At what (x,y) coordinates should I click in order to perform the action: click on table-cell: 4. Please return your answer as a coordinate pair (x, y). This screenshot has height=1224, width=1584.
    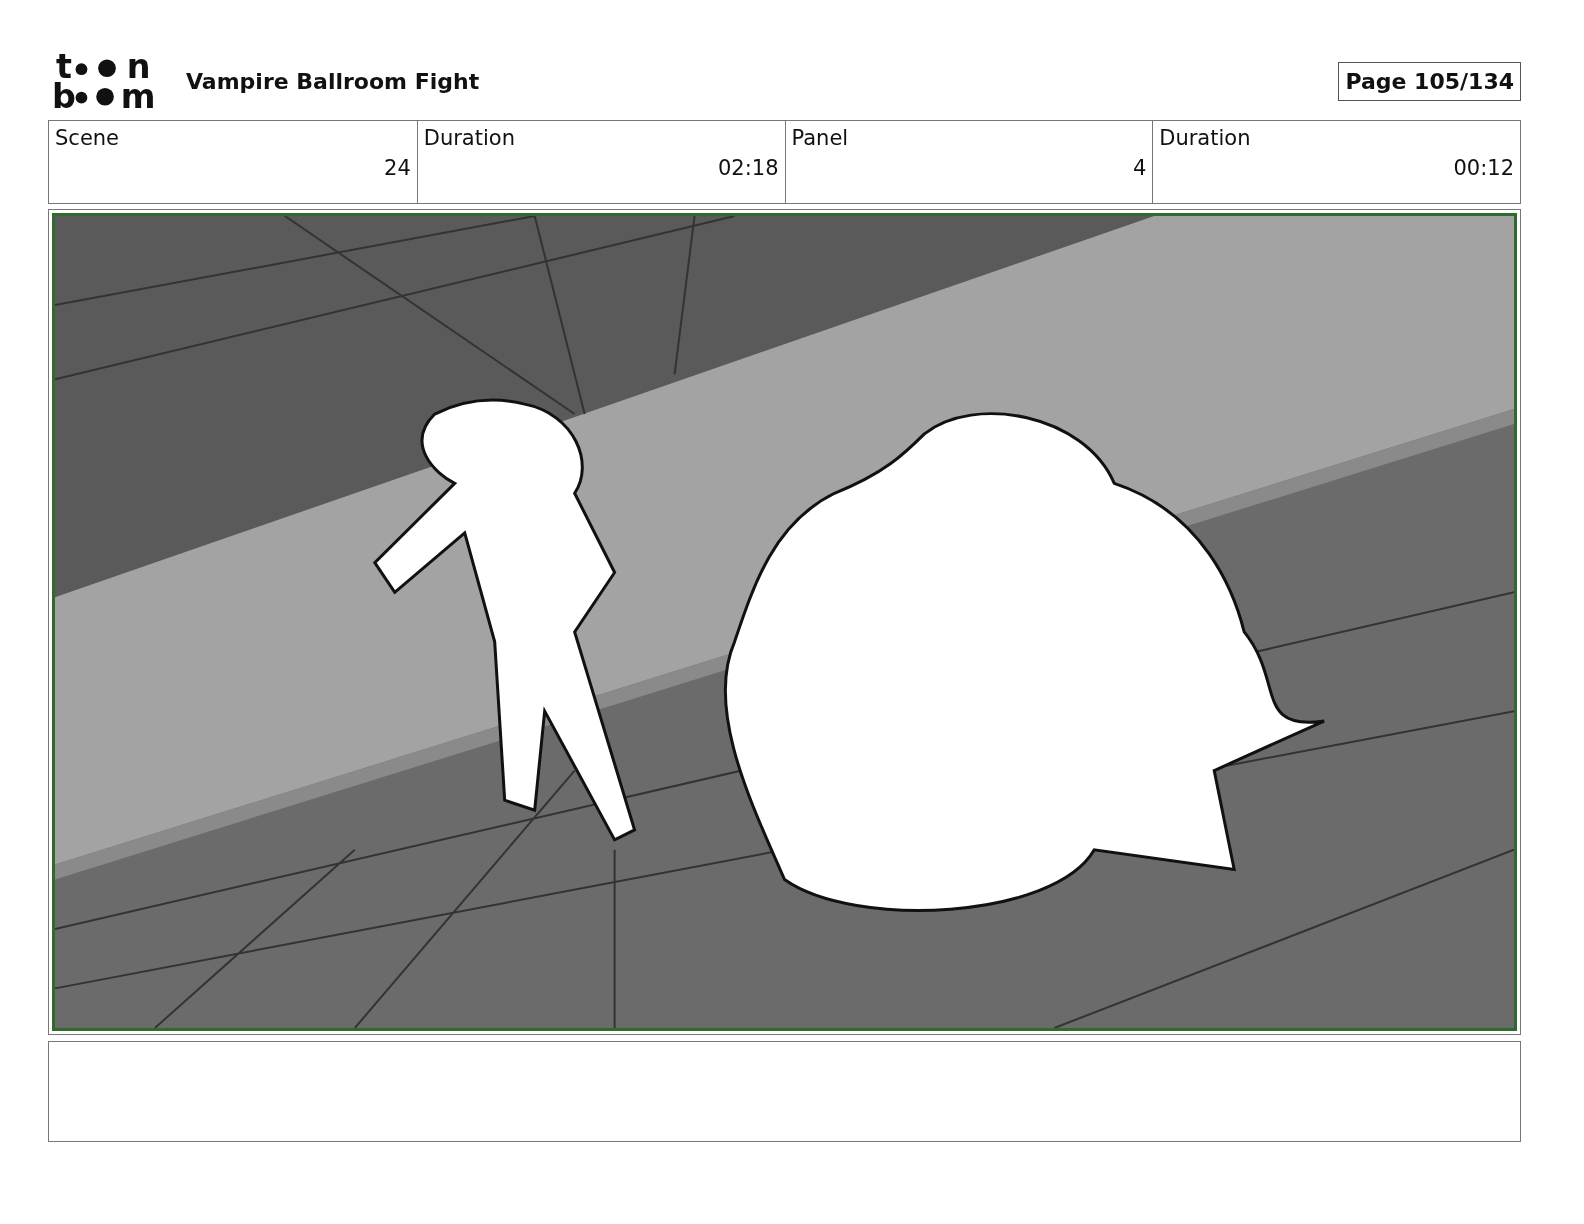
    Looking at the image, I should click on (1139, 168).